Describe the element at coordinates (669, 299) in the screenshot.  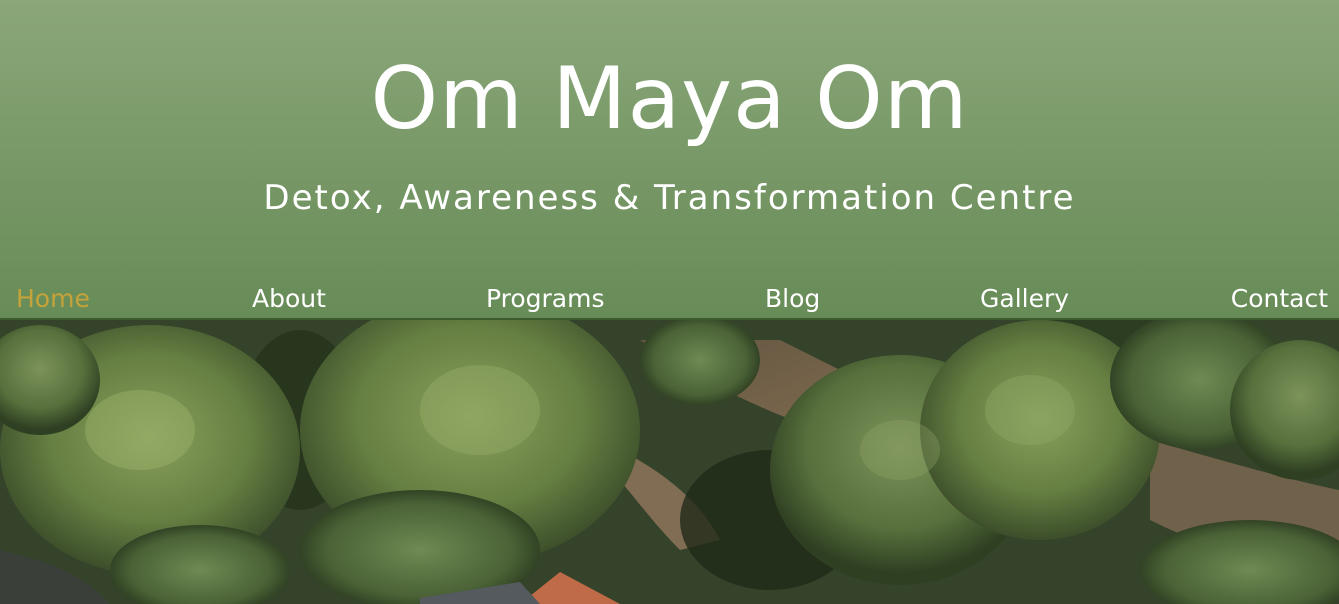
I see `main-nav: Home About Programs Blog Gallery Contact` at that location.